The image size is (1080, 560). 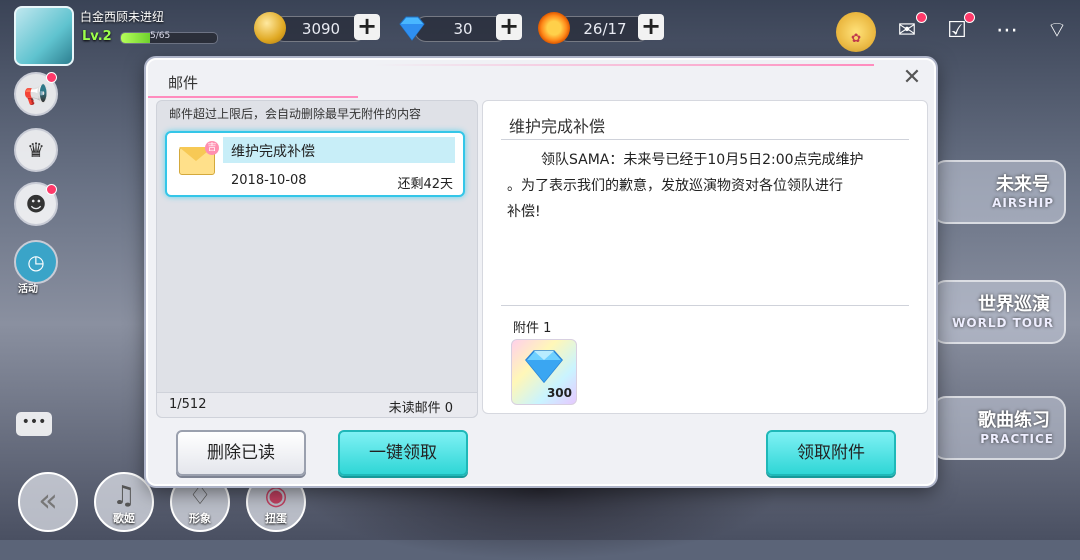 I want to click on mail-list-footer: 1/512 未读邮件 0, so click(x=317, y=404).